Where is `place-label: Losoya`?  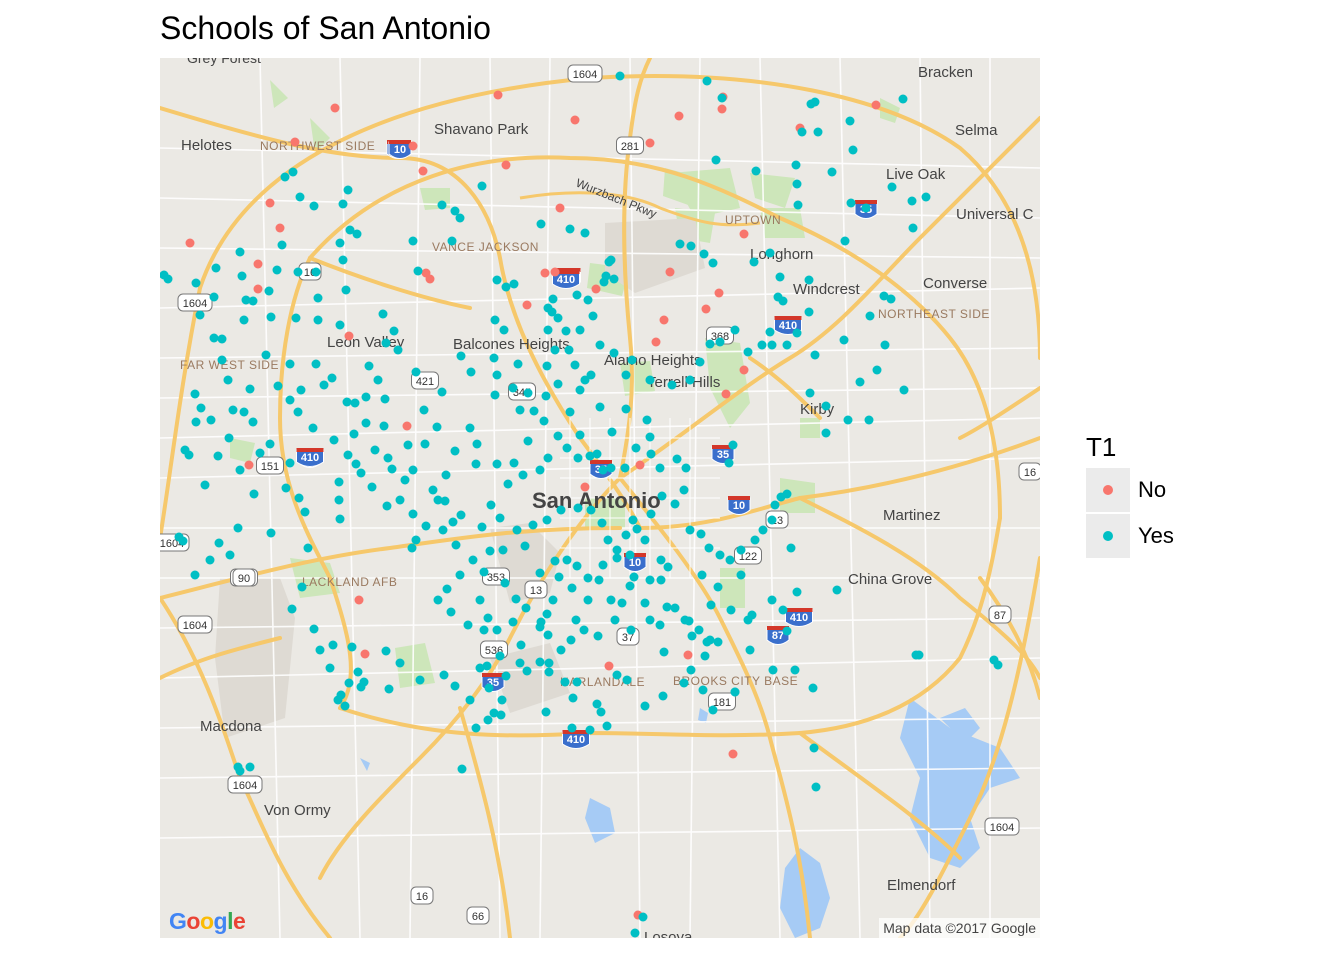 place-label: Losoya is located at coordinates (668, 933).